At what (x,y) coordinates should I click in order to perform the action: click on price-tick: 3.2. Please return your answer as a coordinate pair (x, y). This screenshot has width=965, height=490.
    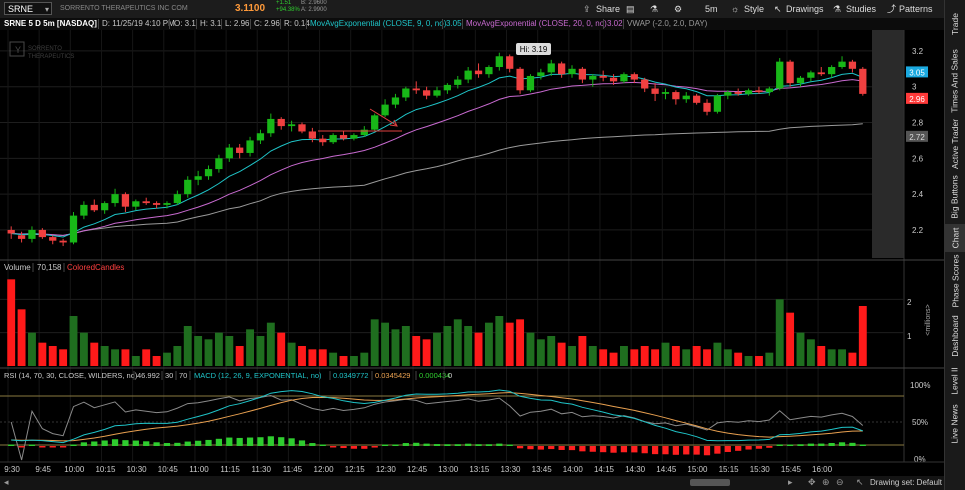
    Looking at the image, I should click on (918, 51).